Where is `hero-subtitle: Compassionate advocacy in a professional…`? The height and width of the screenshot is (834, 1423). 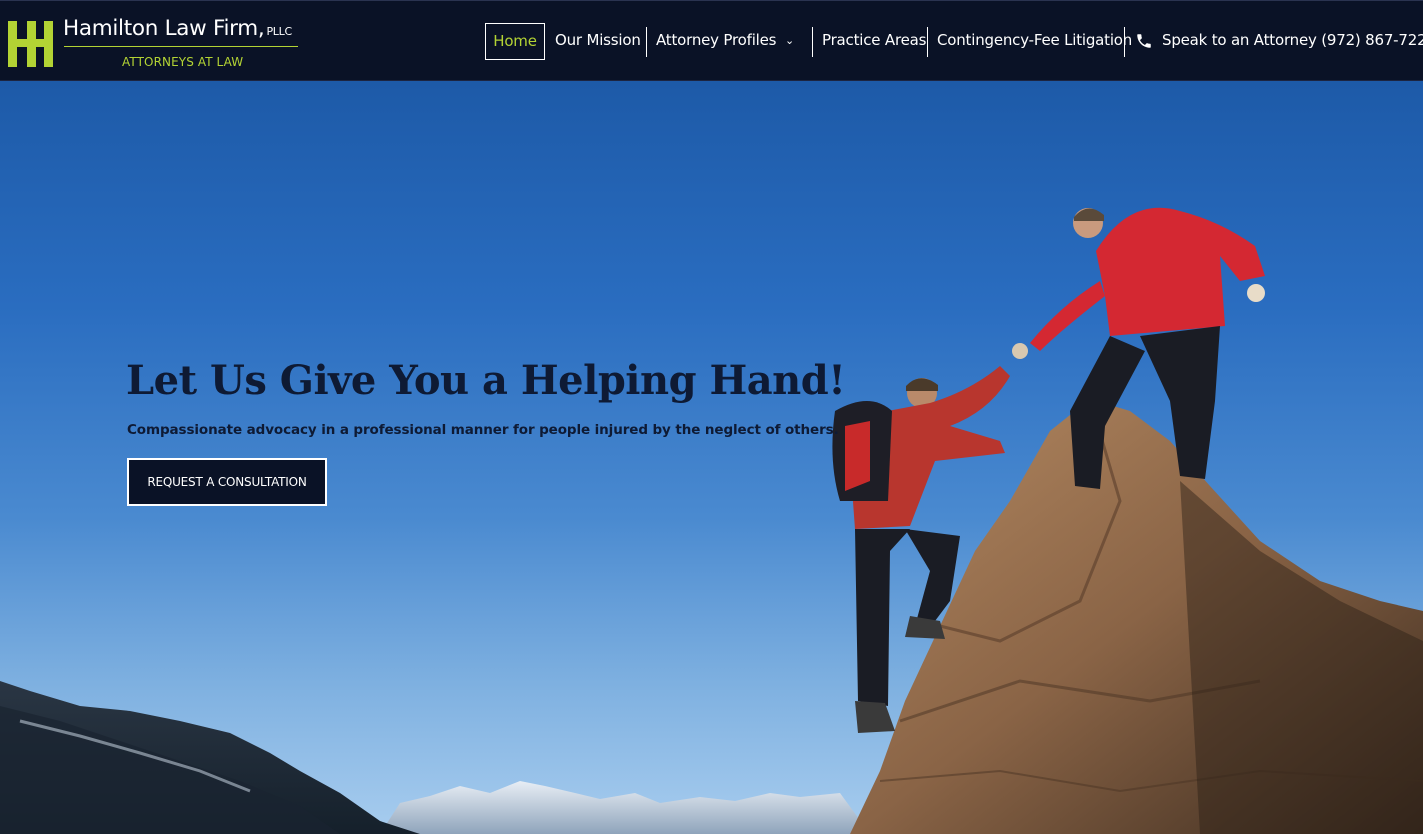
hero-subtitle: Compassionate advocacy in a professional… is located at coordinates (483, 430).